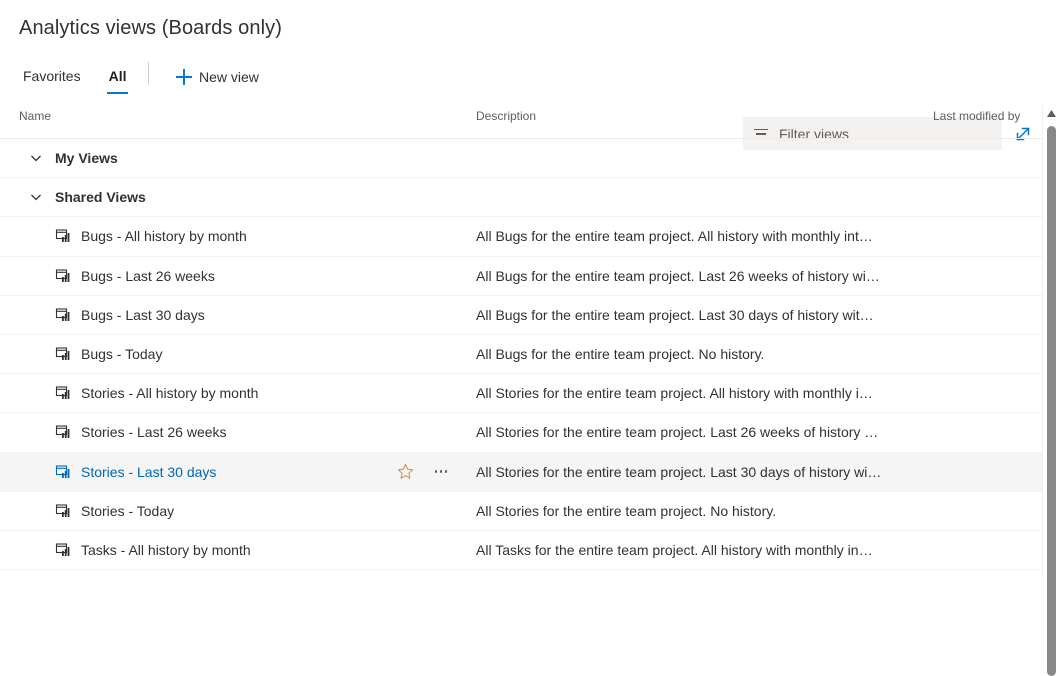 This screenshot has width=1060, height=676. I want to click on pivot-tabs: Favorites All, so click(84, 77).